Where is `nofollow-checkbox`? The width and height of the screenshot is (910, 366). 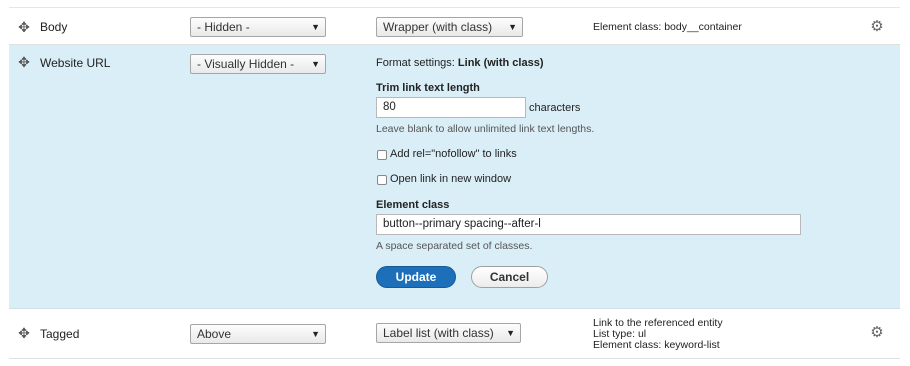
nofollow-checkbox is located at coordinates (382, 155).